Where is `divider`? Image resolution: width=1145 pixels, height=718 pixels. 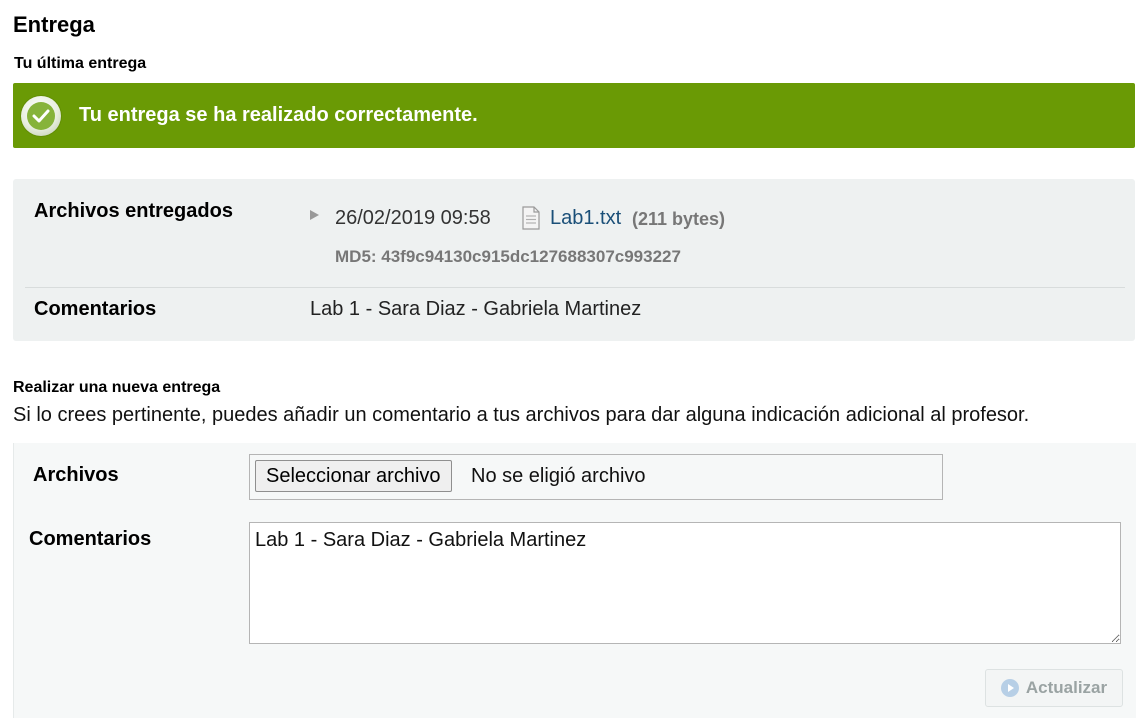 divider is located at coordinates (575, 287).